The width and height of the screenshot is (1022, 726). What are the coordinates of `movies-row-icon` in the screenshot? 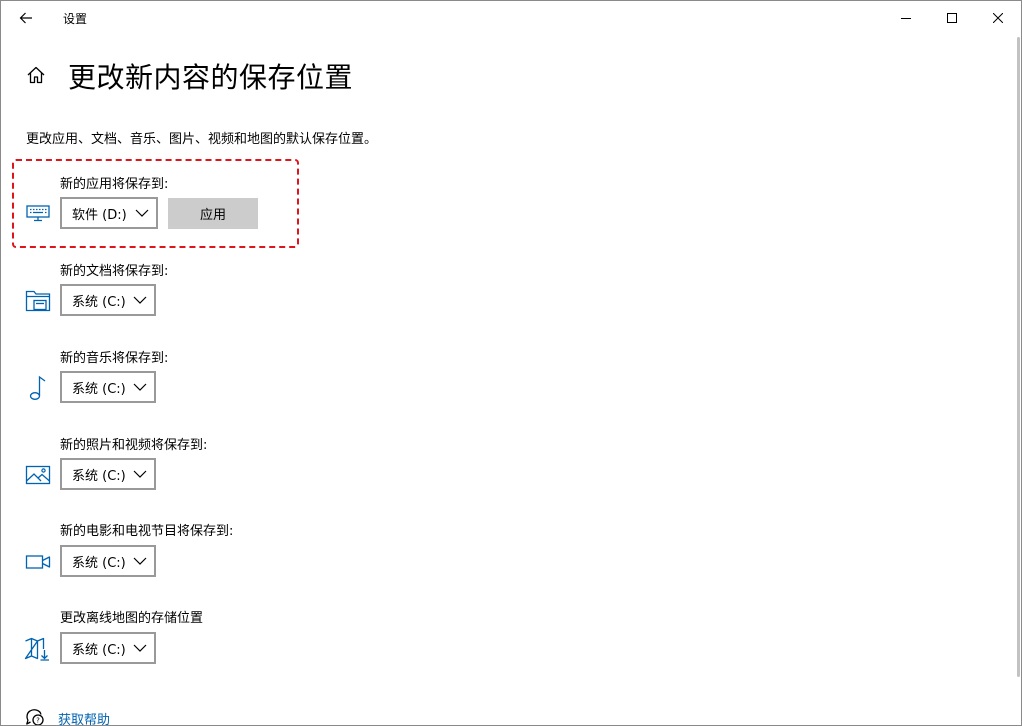 It's located at (38, 562).